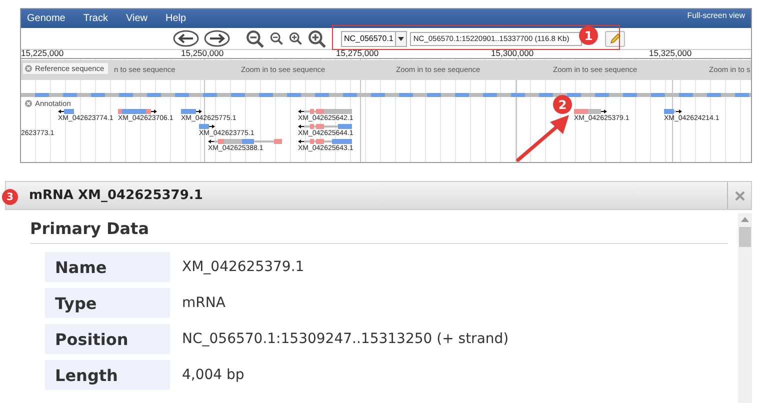 This screenshot has height=403, width=767. I want to click on go-button, so click(615, 38).